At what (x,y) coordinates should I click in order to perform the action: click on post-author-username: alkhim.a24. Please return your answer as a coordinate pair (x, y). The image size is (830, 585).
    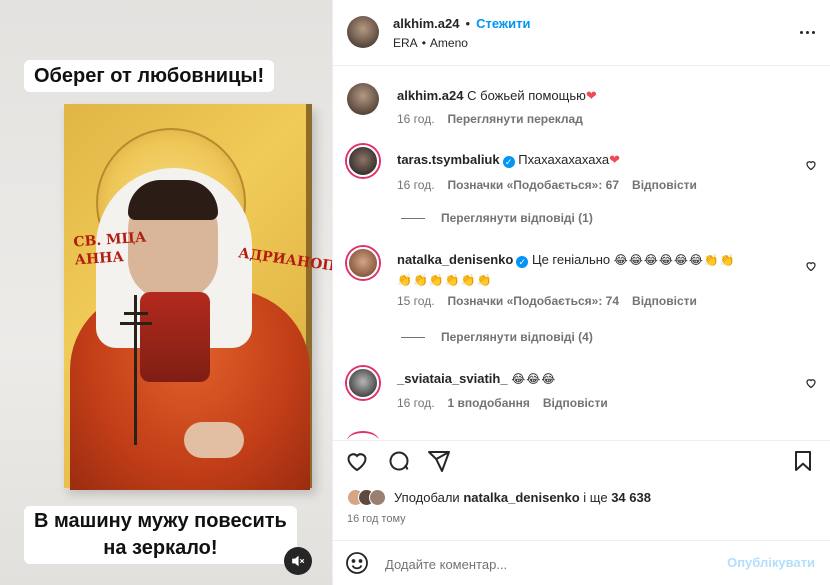
    Looking at the image, I should click on (426, 23).